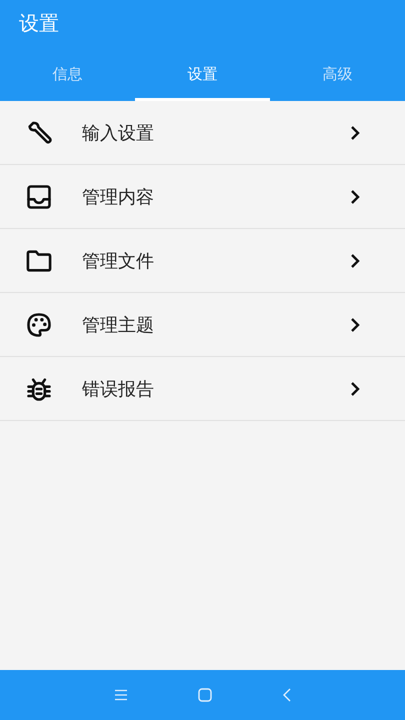 This screenshot has height=720, width=405. Describe the element at coordinates (118, 133) in the screenshot. I see `menu-label: 输入设置` at that location.